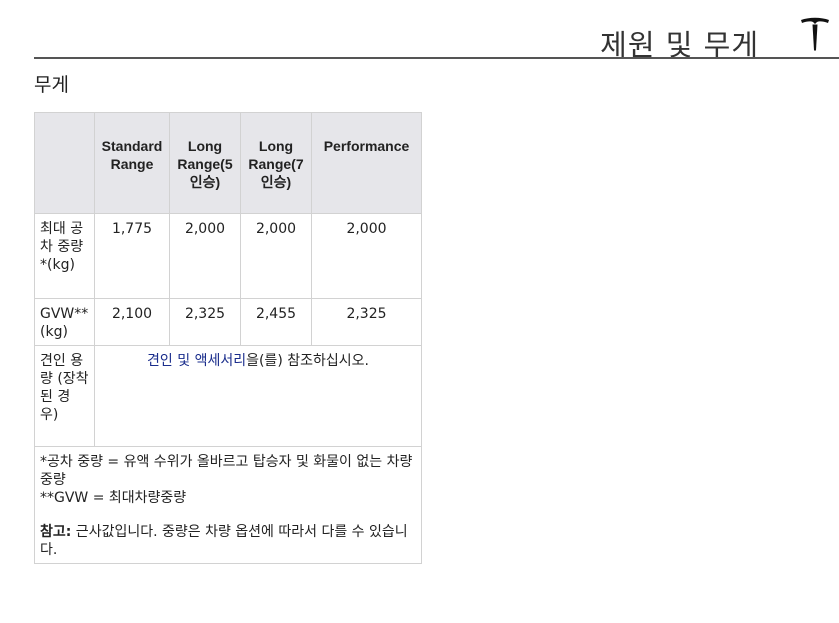  What do you see at coordinates (51, 85) in the screenshot?
I see `section-title: 무게` at bounding box center [51, 85].